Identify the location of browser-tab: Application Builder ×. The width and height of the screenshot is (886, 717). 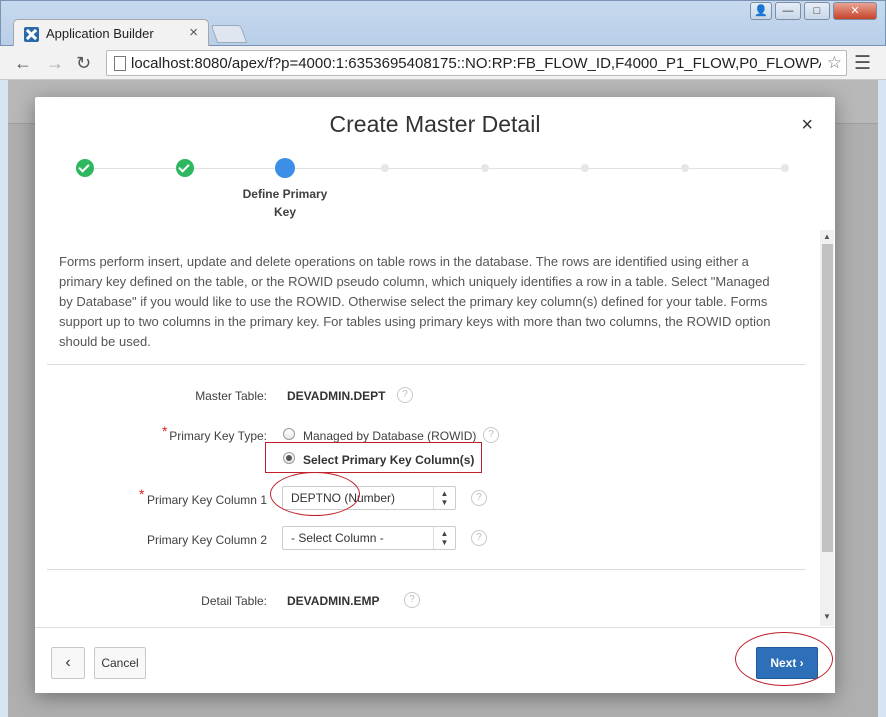
(111, 33).